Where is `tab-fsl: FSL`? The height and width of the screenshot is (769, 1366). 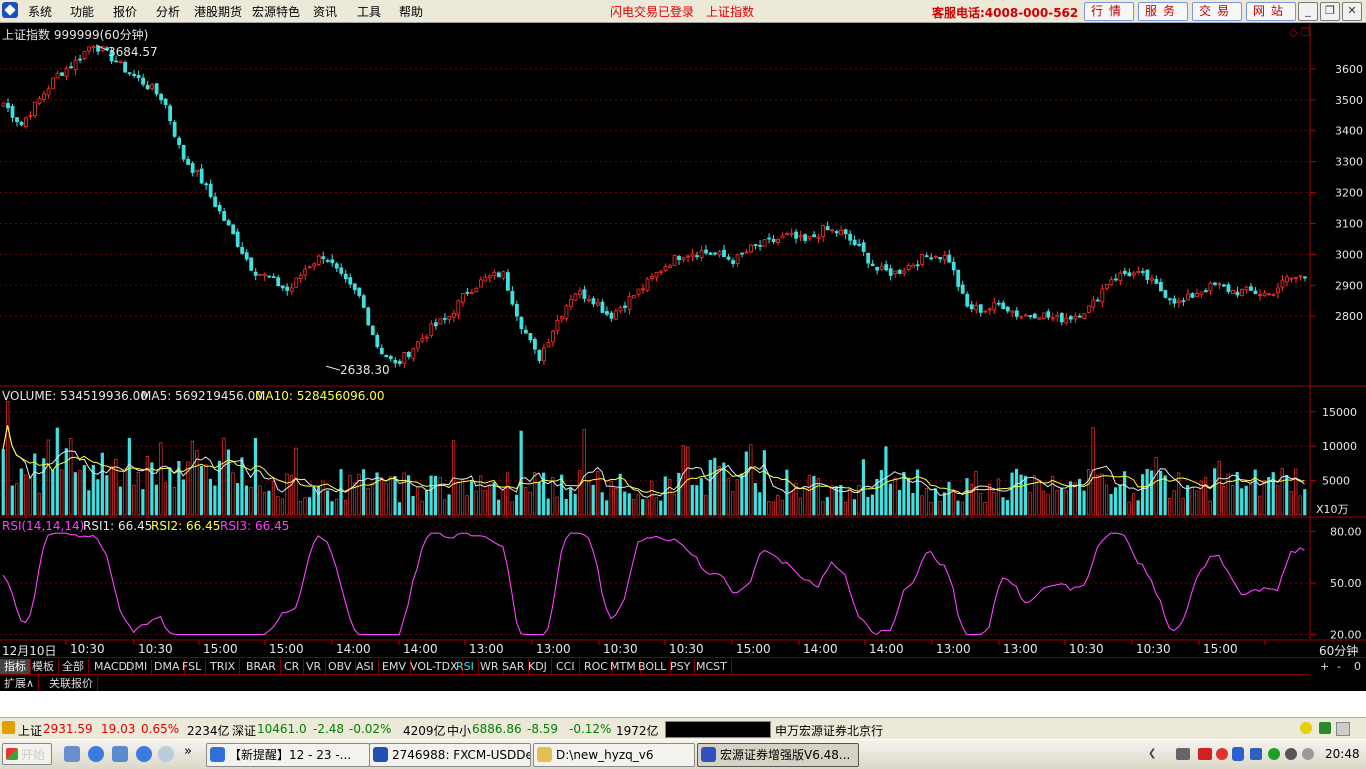 tab-fsl: FSL is located at coordinates (192, 666).